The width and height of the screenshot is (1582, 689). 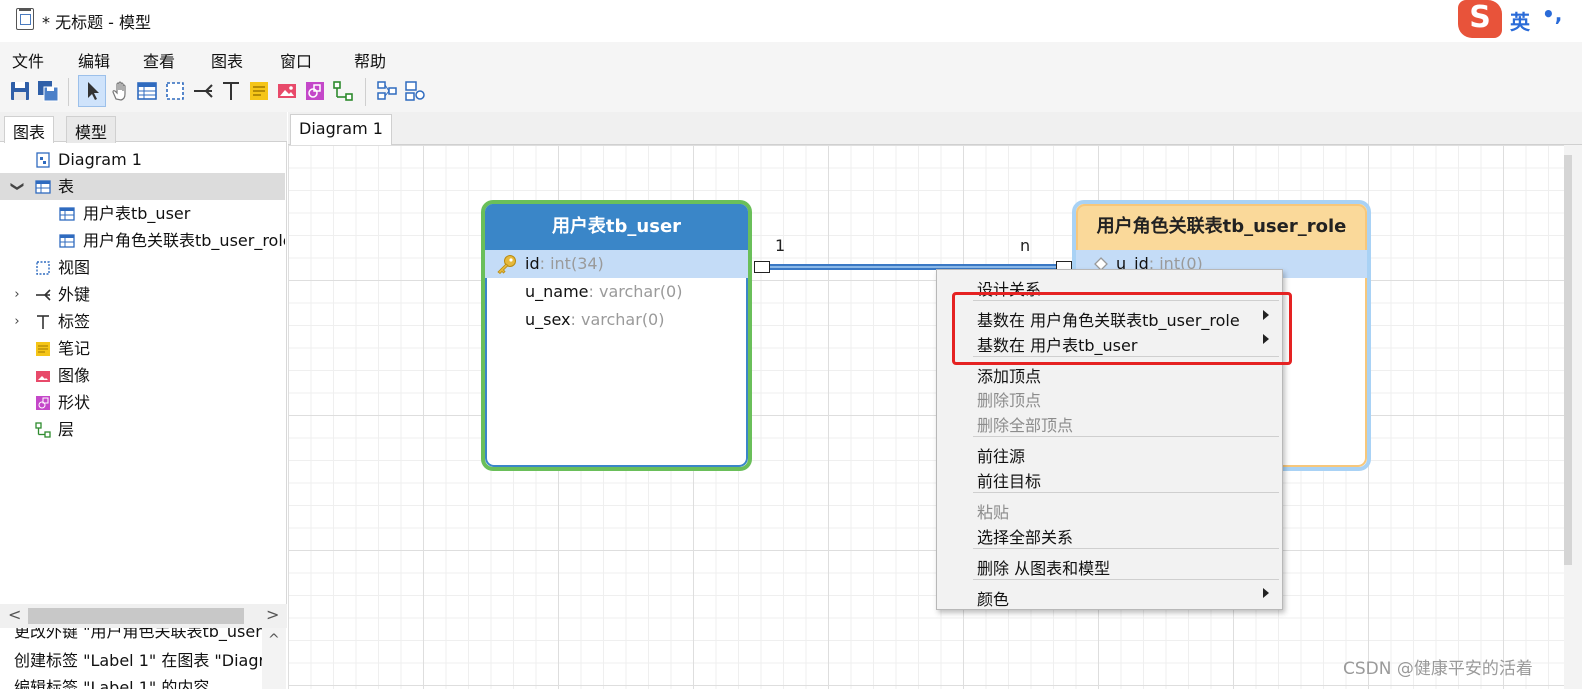 What do you see at coordinates (1009, 375) in the screenshot?
I see `menu-item-add-vertex: 添加顶点` at bounding box center [1009, 375].